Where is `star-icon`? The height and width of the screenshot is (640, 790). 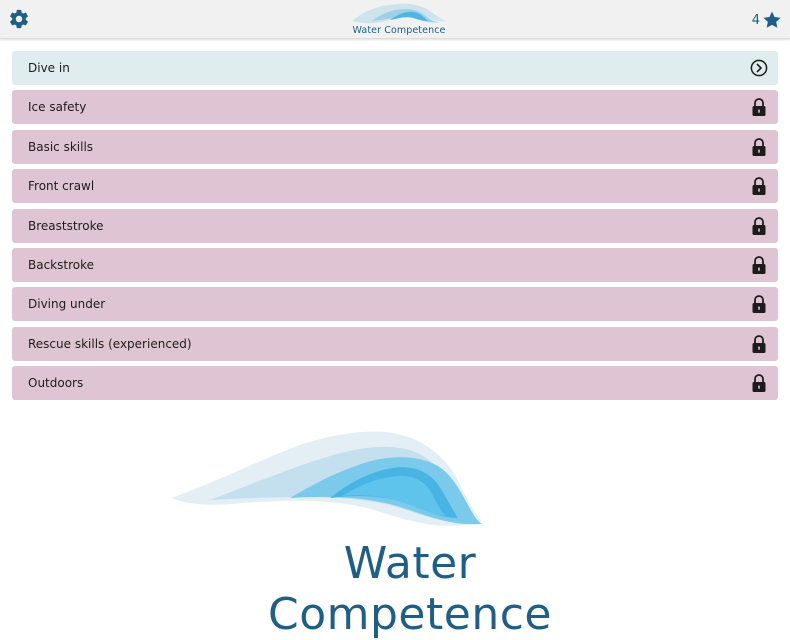 star-icon is located at coordinates (772, 19).